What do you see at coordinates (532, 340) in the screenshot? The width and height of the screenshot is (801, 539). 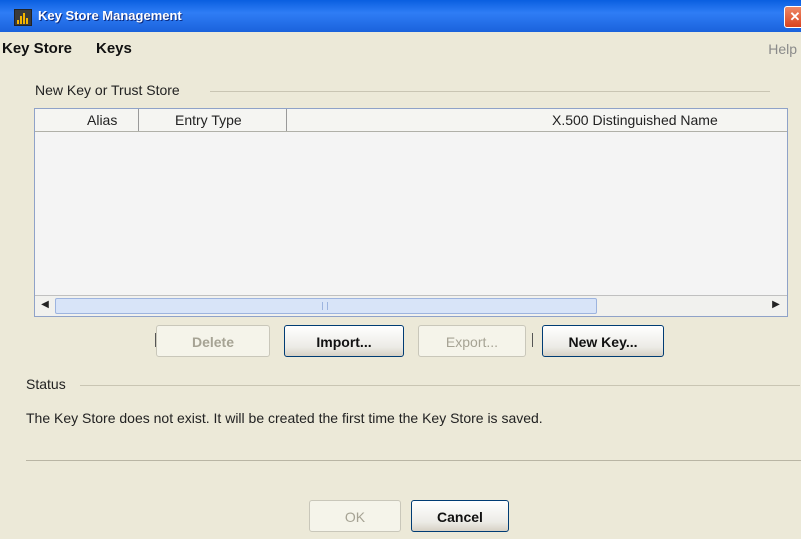 I see `button-separator` at bounding box center [532, 340].